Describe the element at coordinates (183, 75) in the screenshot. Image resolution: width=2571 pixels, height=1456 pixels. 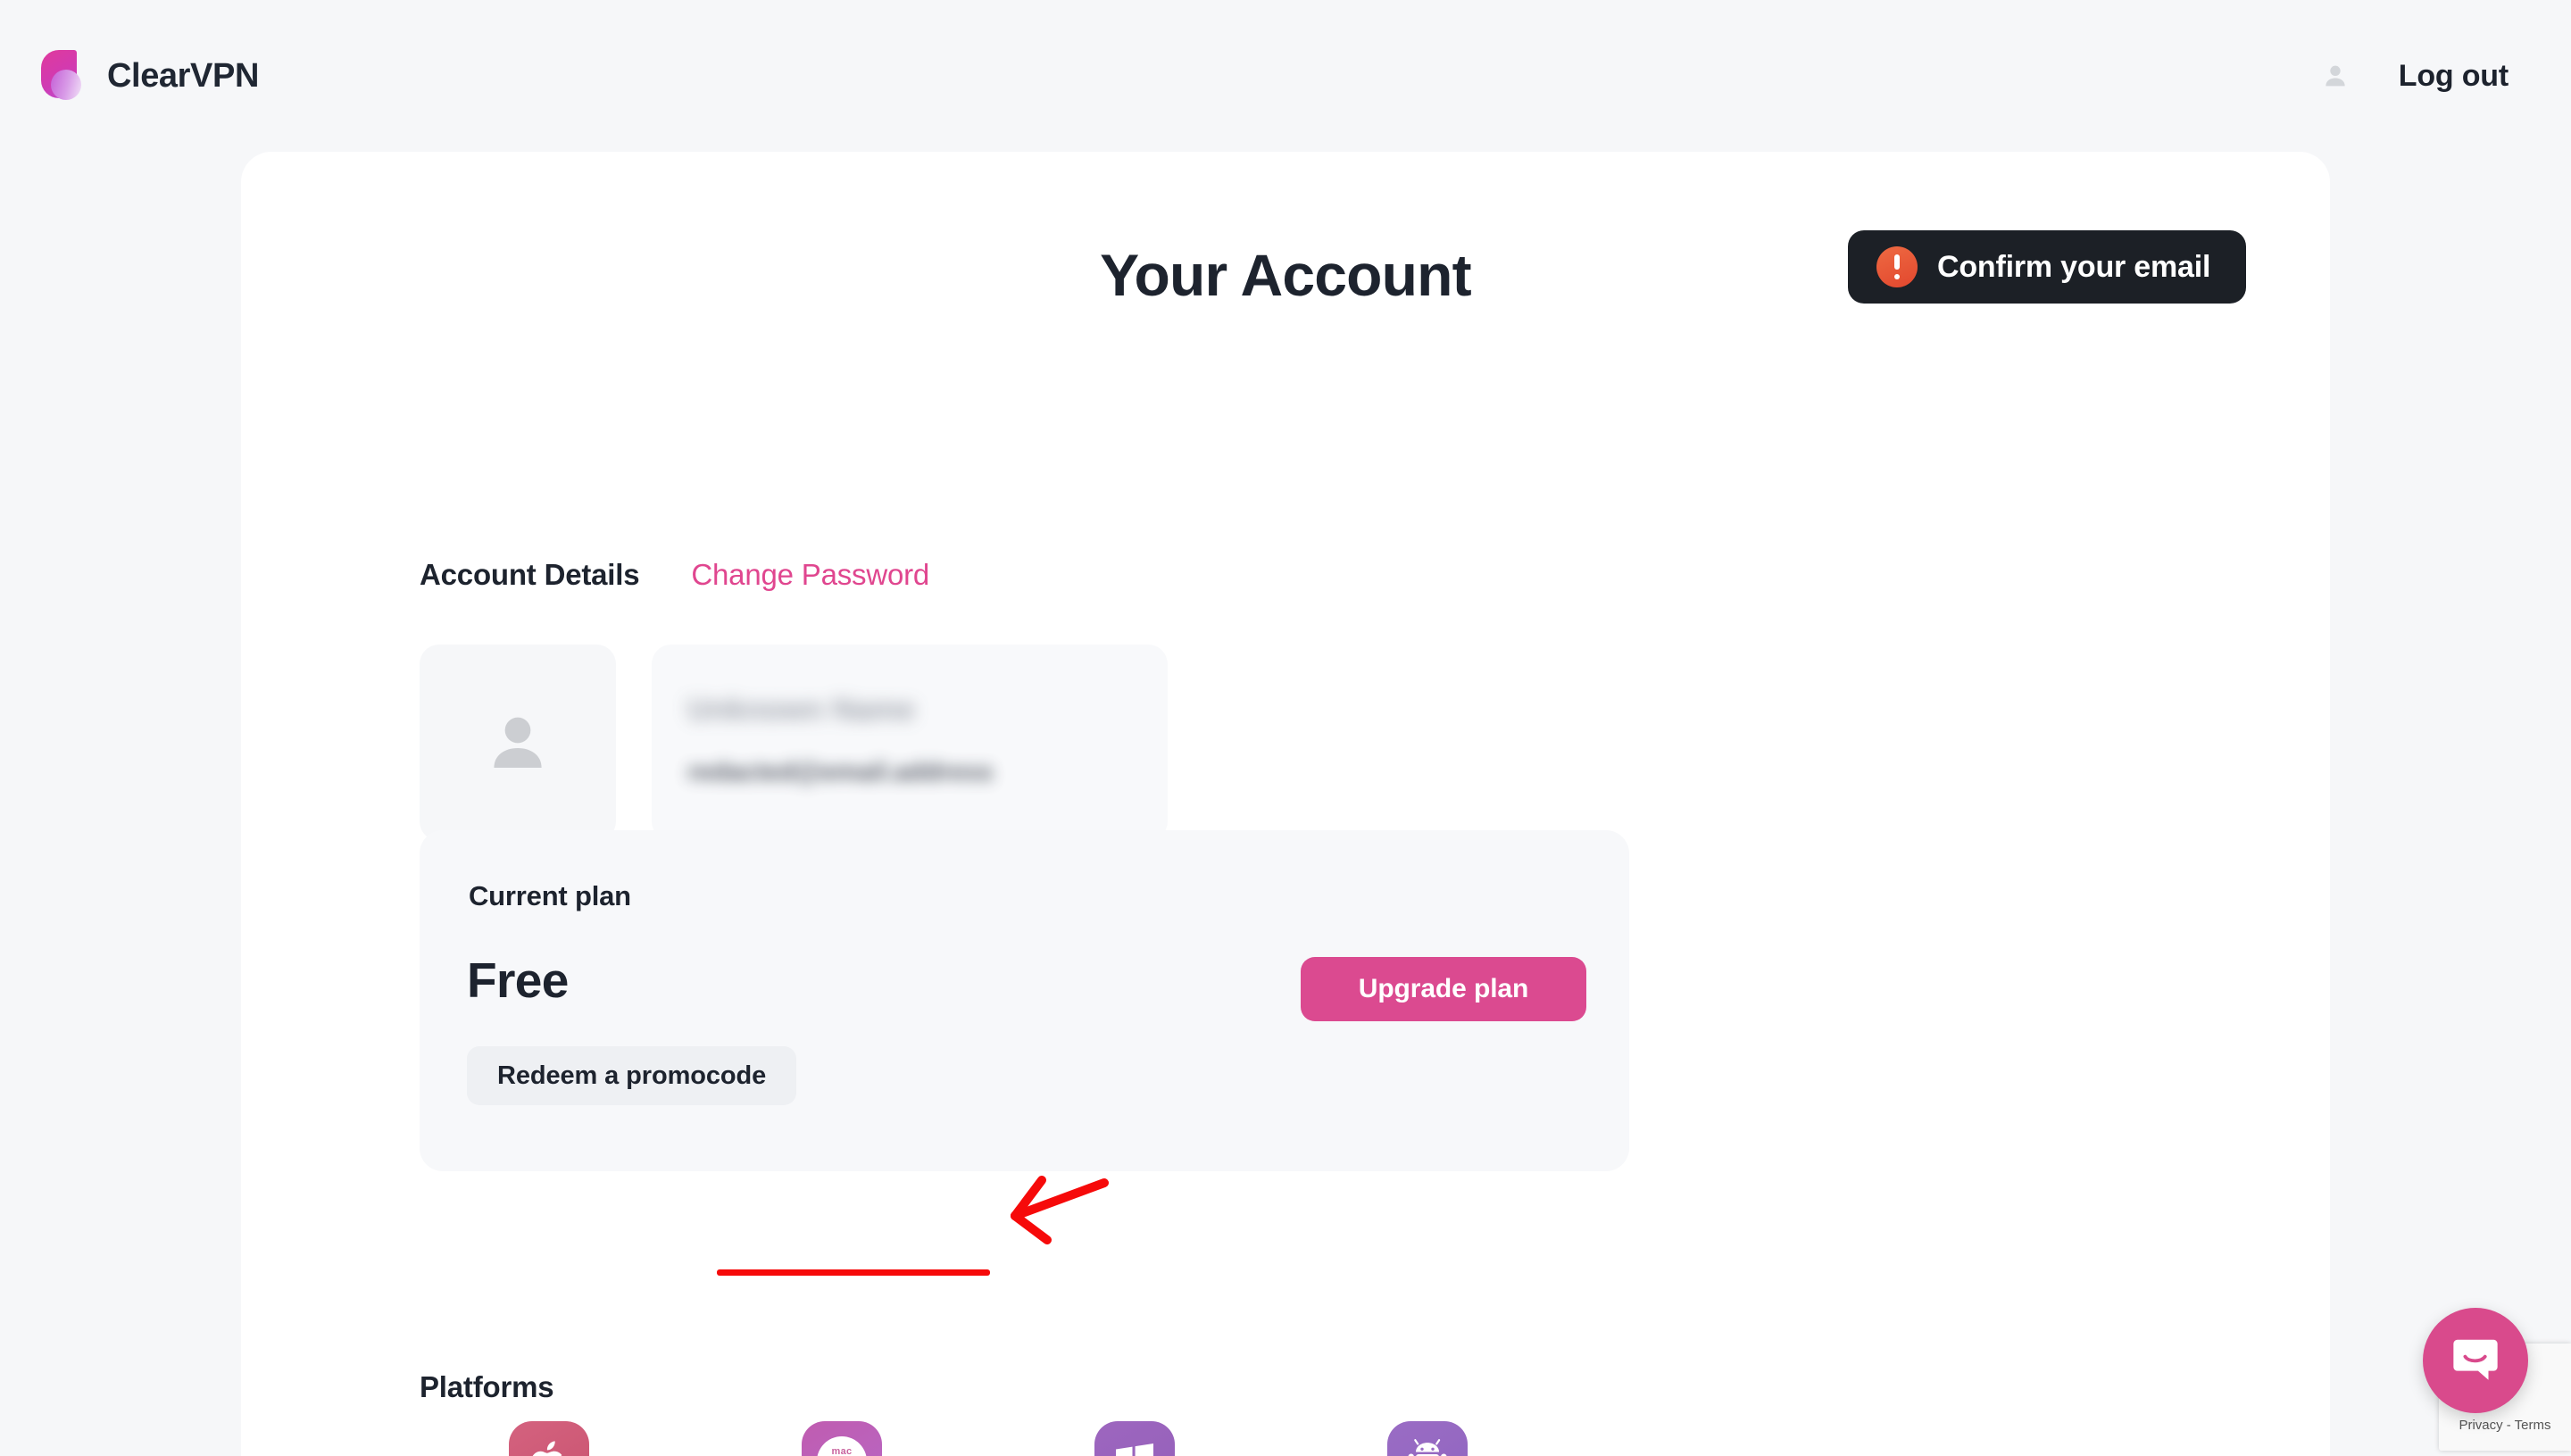
I see `brand-name: ClearVPN` at that location.